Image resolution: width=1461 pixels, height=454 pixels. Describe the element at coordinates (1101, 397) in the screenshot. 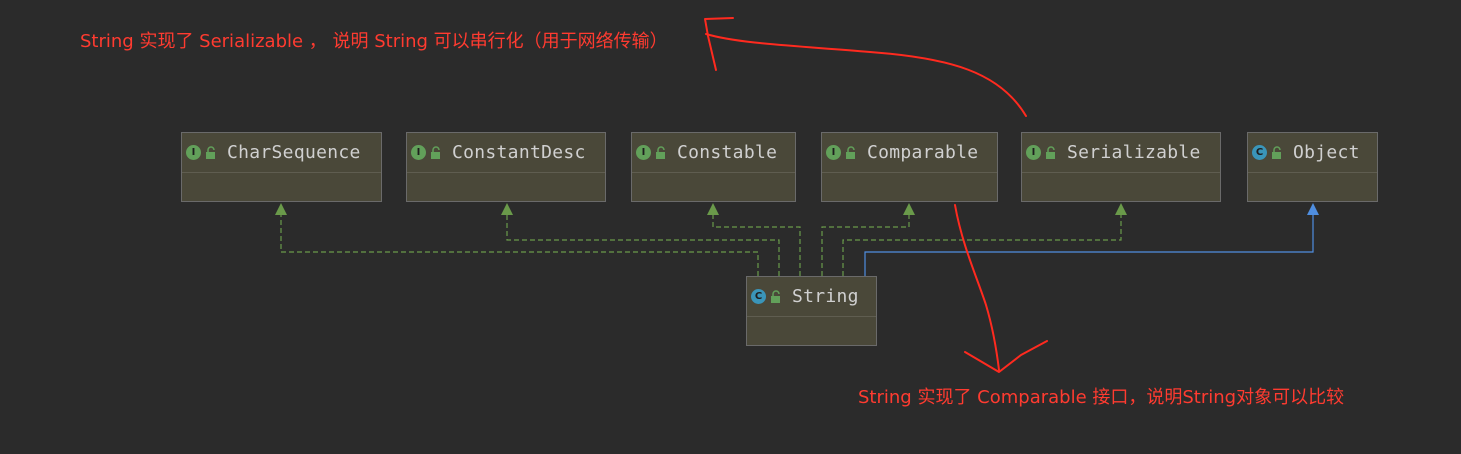

I see `annotation-comparable: String 实现了 Comparable 接口，说明String对象可以比较` at that location.